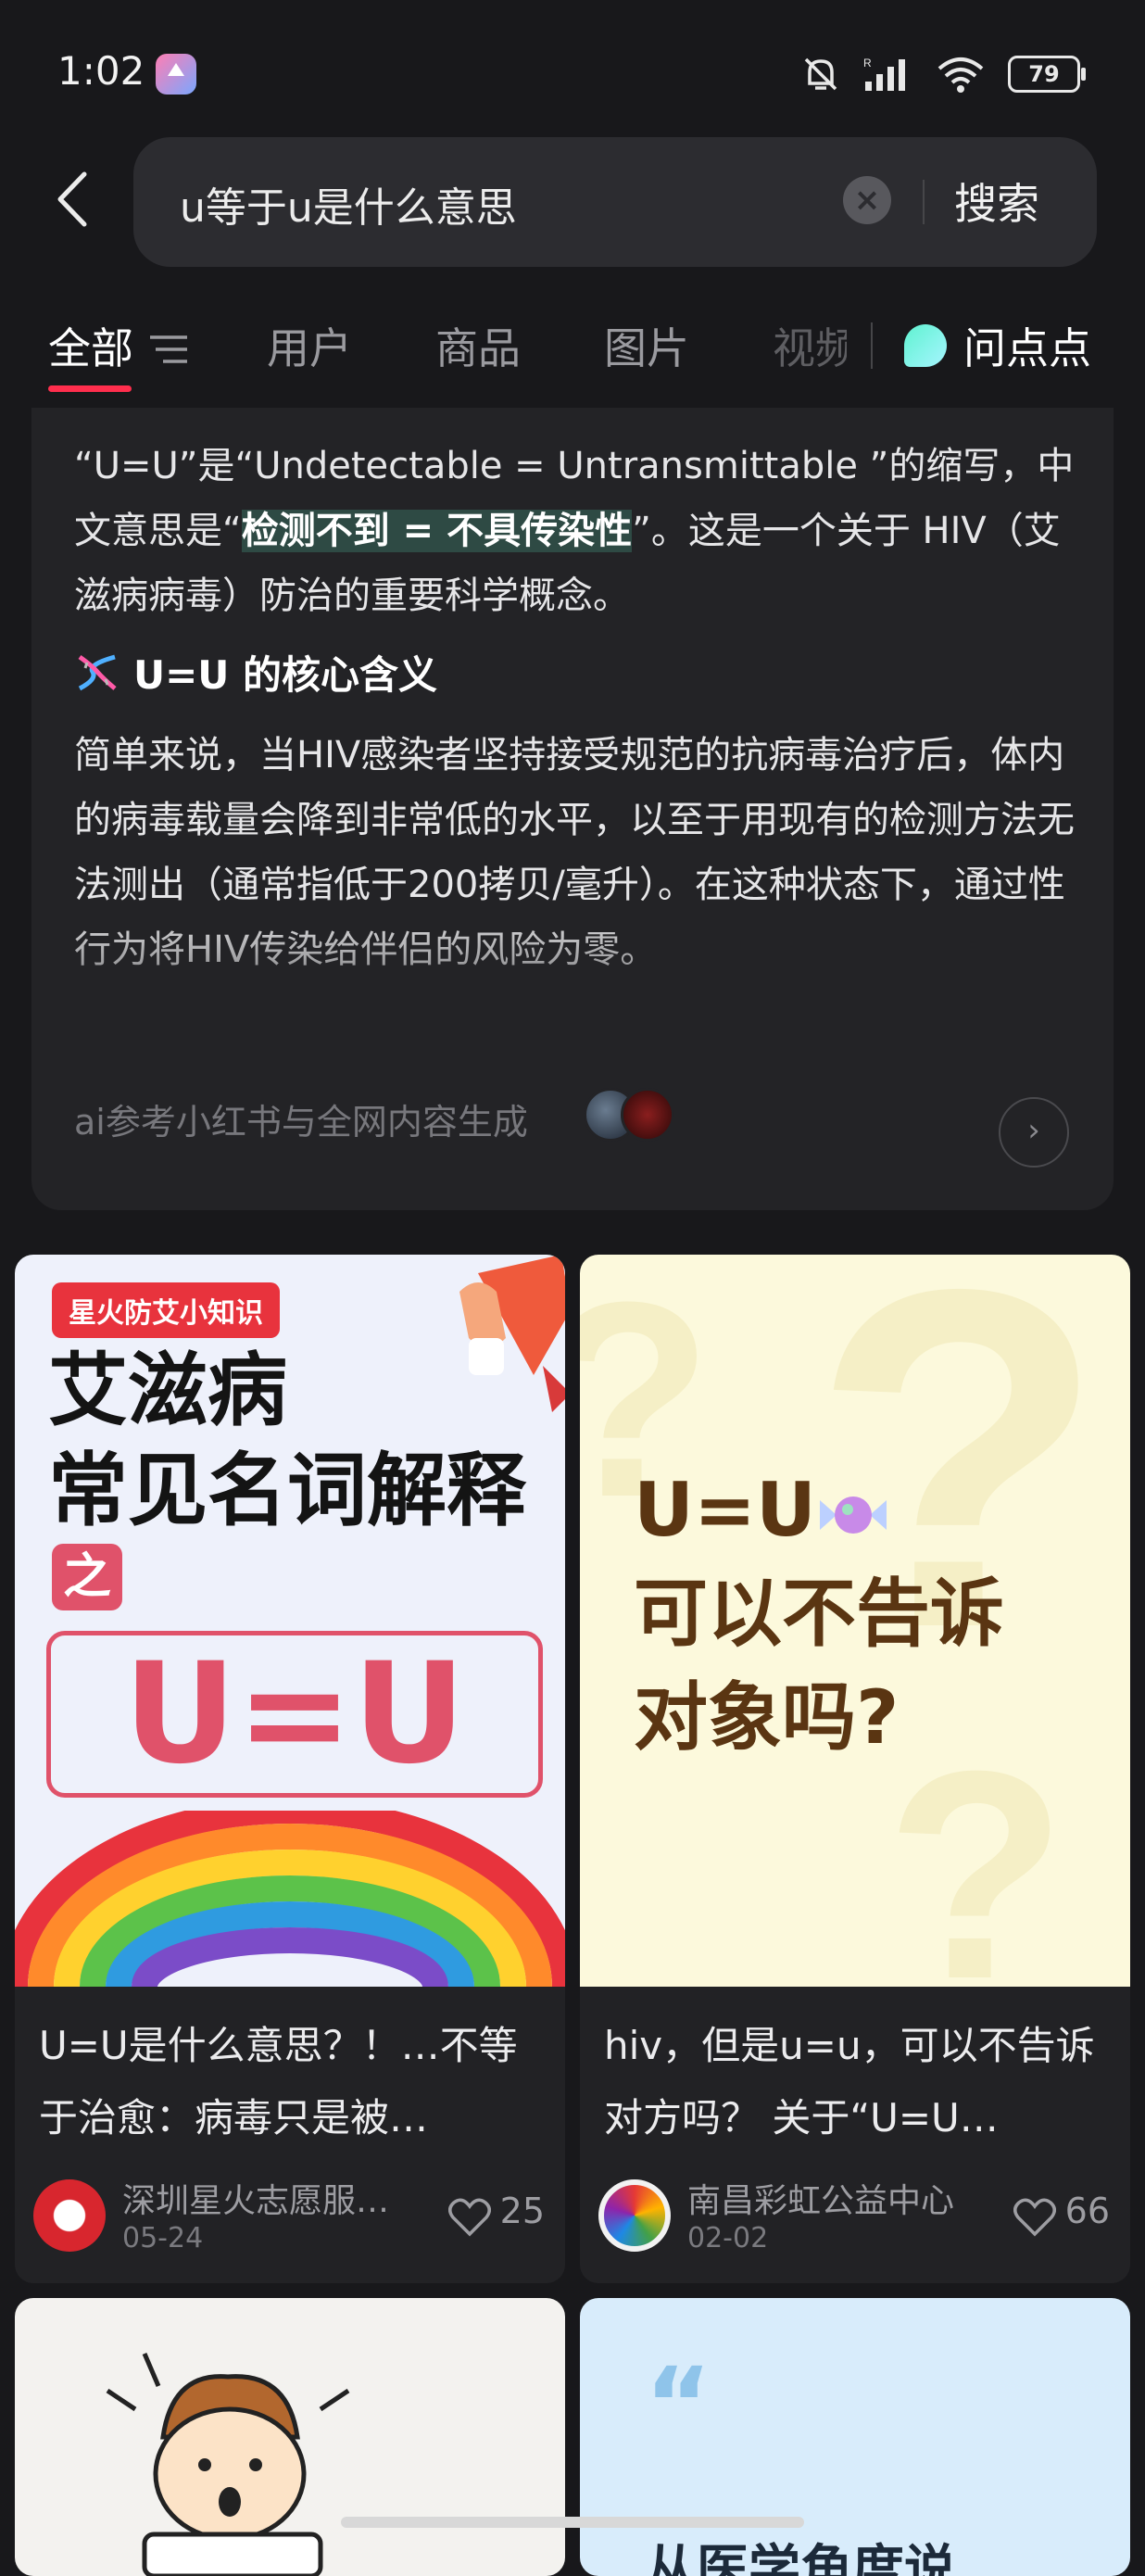  I want to click on source-avatar, so click(647, 1115).